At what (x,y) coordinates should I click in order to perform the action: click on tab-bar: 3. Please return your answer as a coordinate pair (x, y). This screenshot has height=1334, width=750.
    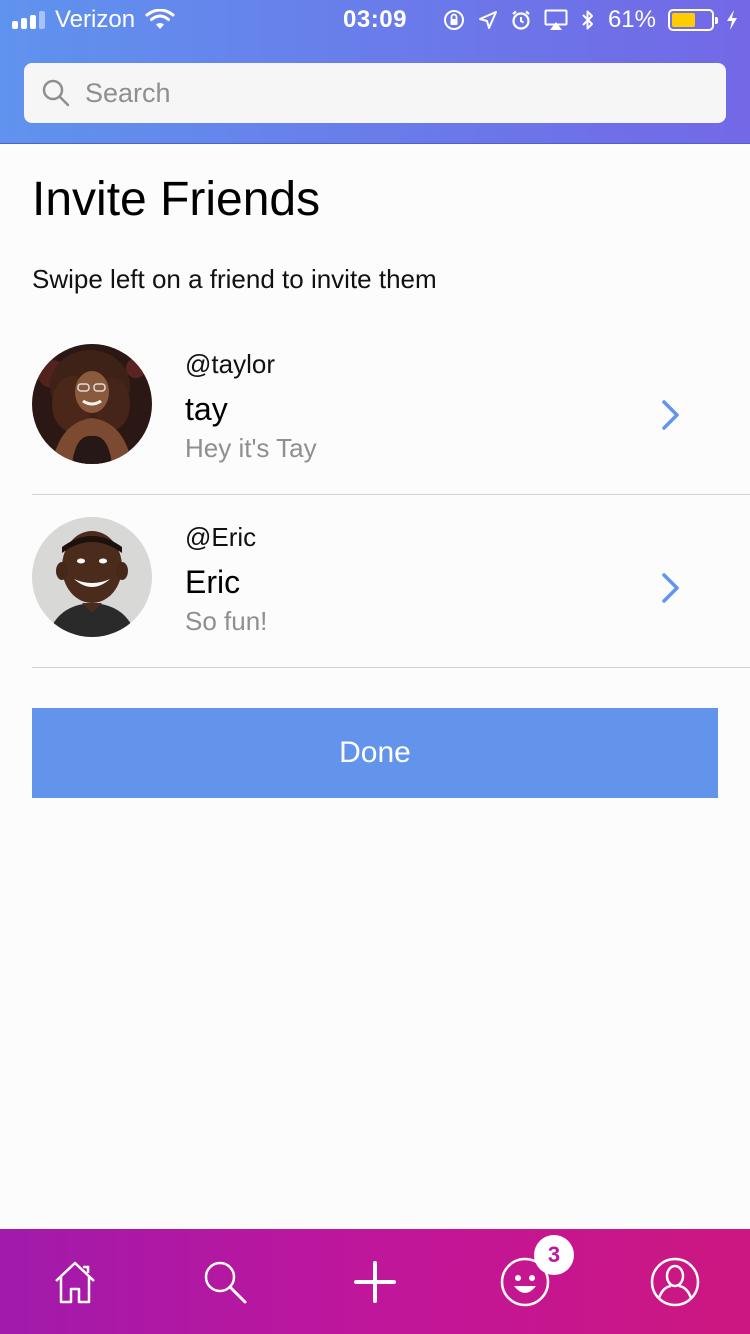
    Looking at the image, I should click on (375, 1281).